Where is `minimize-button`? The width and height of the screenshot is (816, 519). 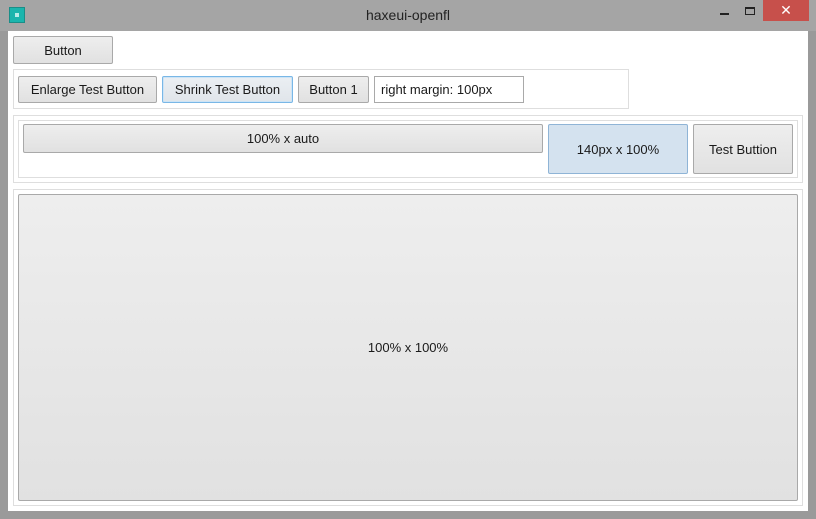 minimize-button is located at coordinates (724, 10).